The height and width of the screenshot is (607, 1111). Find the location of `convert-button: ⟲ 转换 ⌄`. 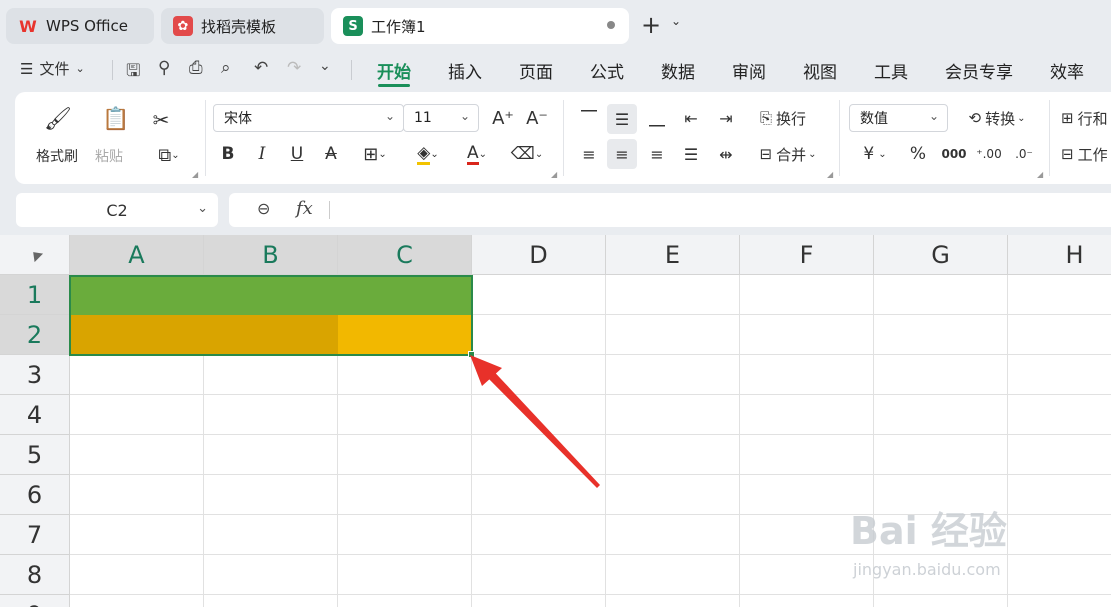

convert-button: ⟲ 转换 ⌄ is located at coordinates (997, 118).